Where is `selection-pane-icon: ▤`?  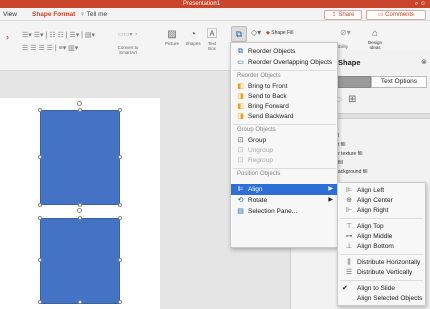
selection-pane-icon: ▤ is located at coordinates (240, 211).